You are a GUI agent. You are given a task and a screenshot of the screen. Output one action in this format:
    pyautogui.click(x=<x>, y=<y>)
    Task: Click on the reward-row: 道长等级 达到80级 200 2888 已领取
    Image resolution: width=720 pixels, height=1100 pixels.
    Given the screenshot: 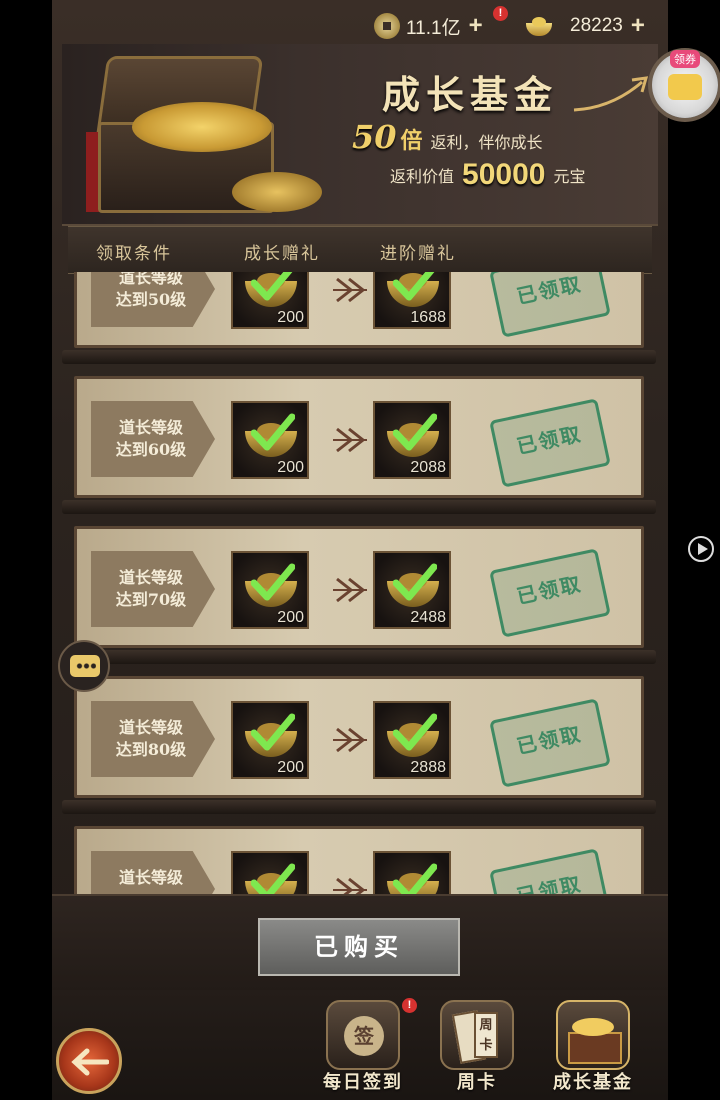 What is the action you would take?
    pyautogui.click(x=359, y=745)
    